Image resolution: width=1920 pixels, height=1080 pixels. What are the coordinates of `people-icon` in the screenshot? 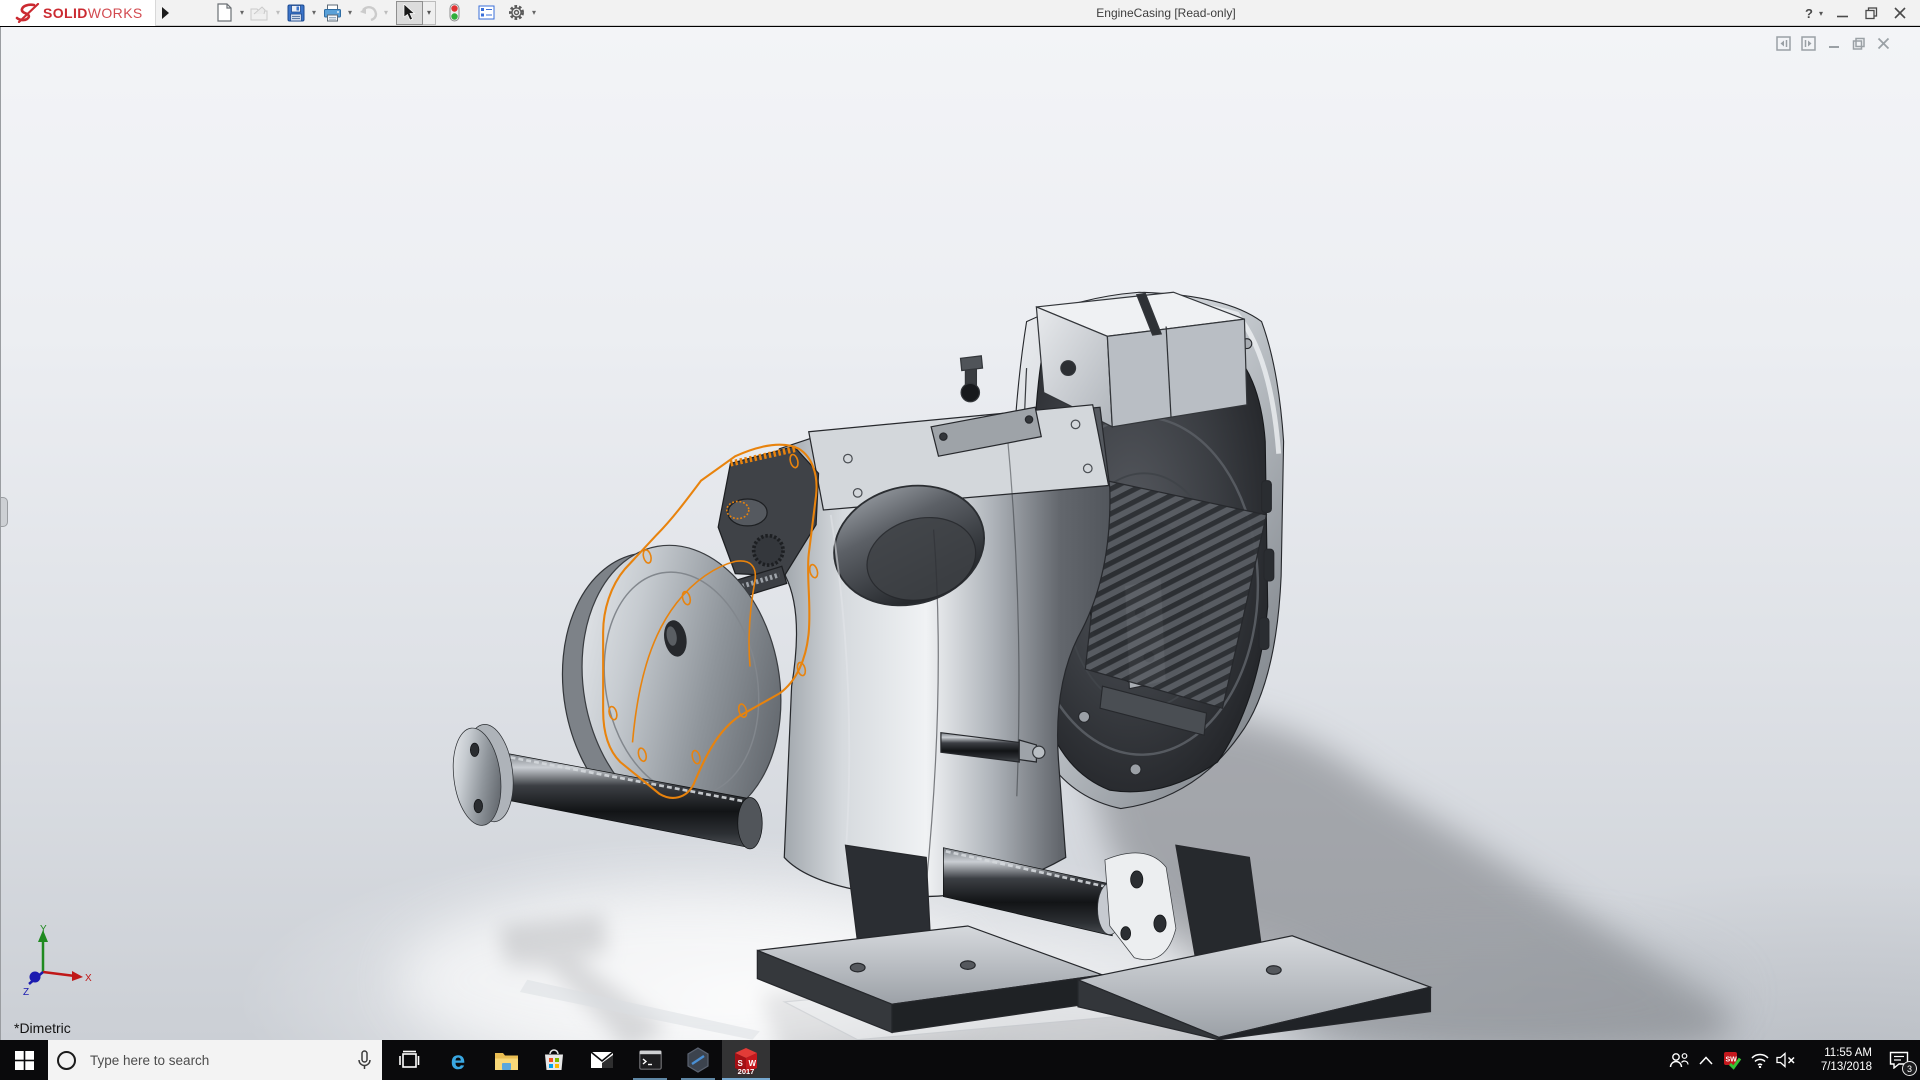 It's located at (1679, 1059).